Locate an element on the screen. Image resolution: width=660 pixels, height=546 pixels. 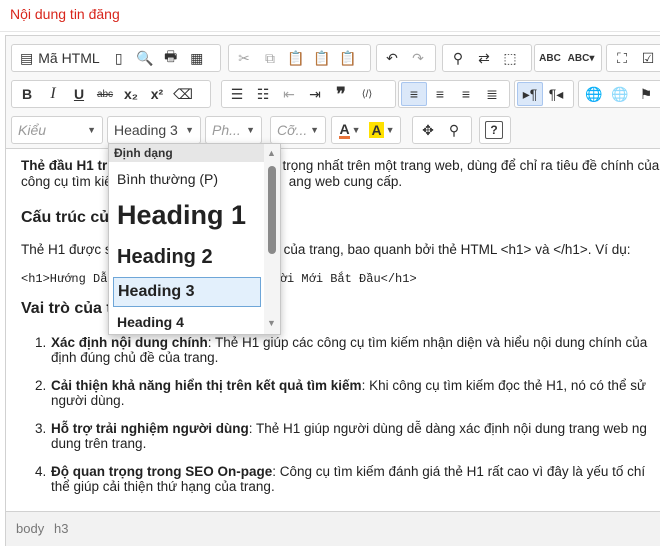
cut-icon: ✂ is located at coordinates (244, 57).